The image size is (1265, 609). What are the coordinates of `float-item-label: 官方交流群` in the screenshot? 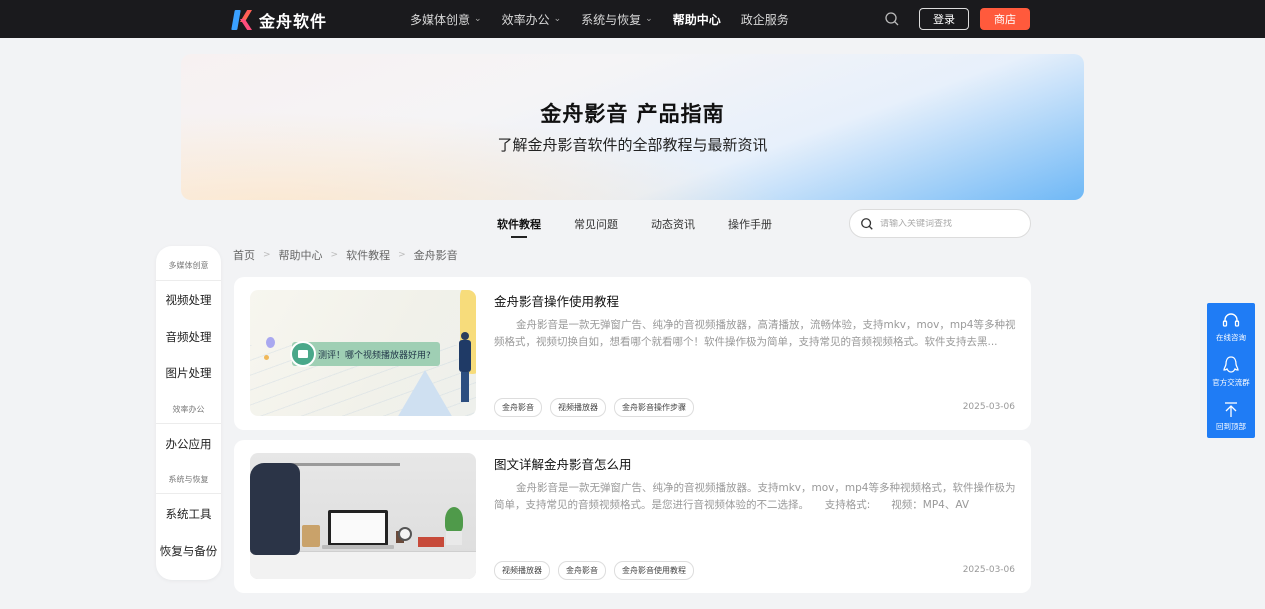 It's located at (1231, 382).